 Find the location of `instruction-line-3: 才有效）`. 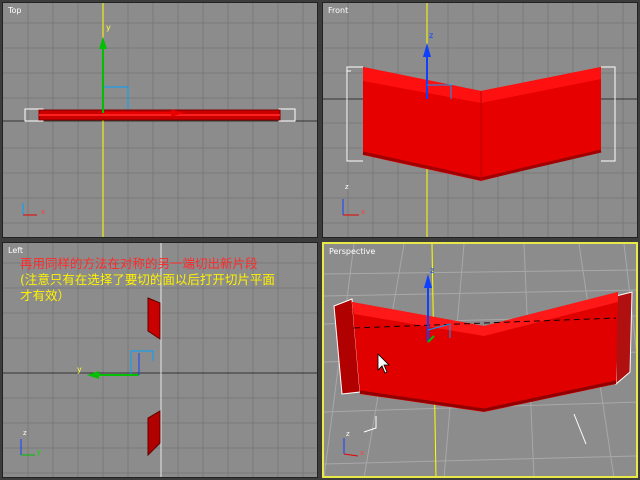

instruction-line-3: 才有效） is located at coordinates (45, 295).